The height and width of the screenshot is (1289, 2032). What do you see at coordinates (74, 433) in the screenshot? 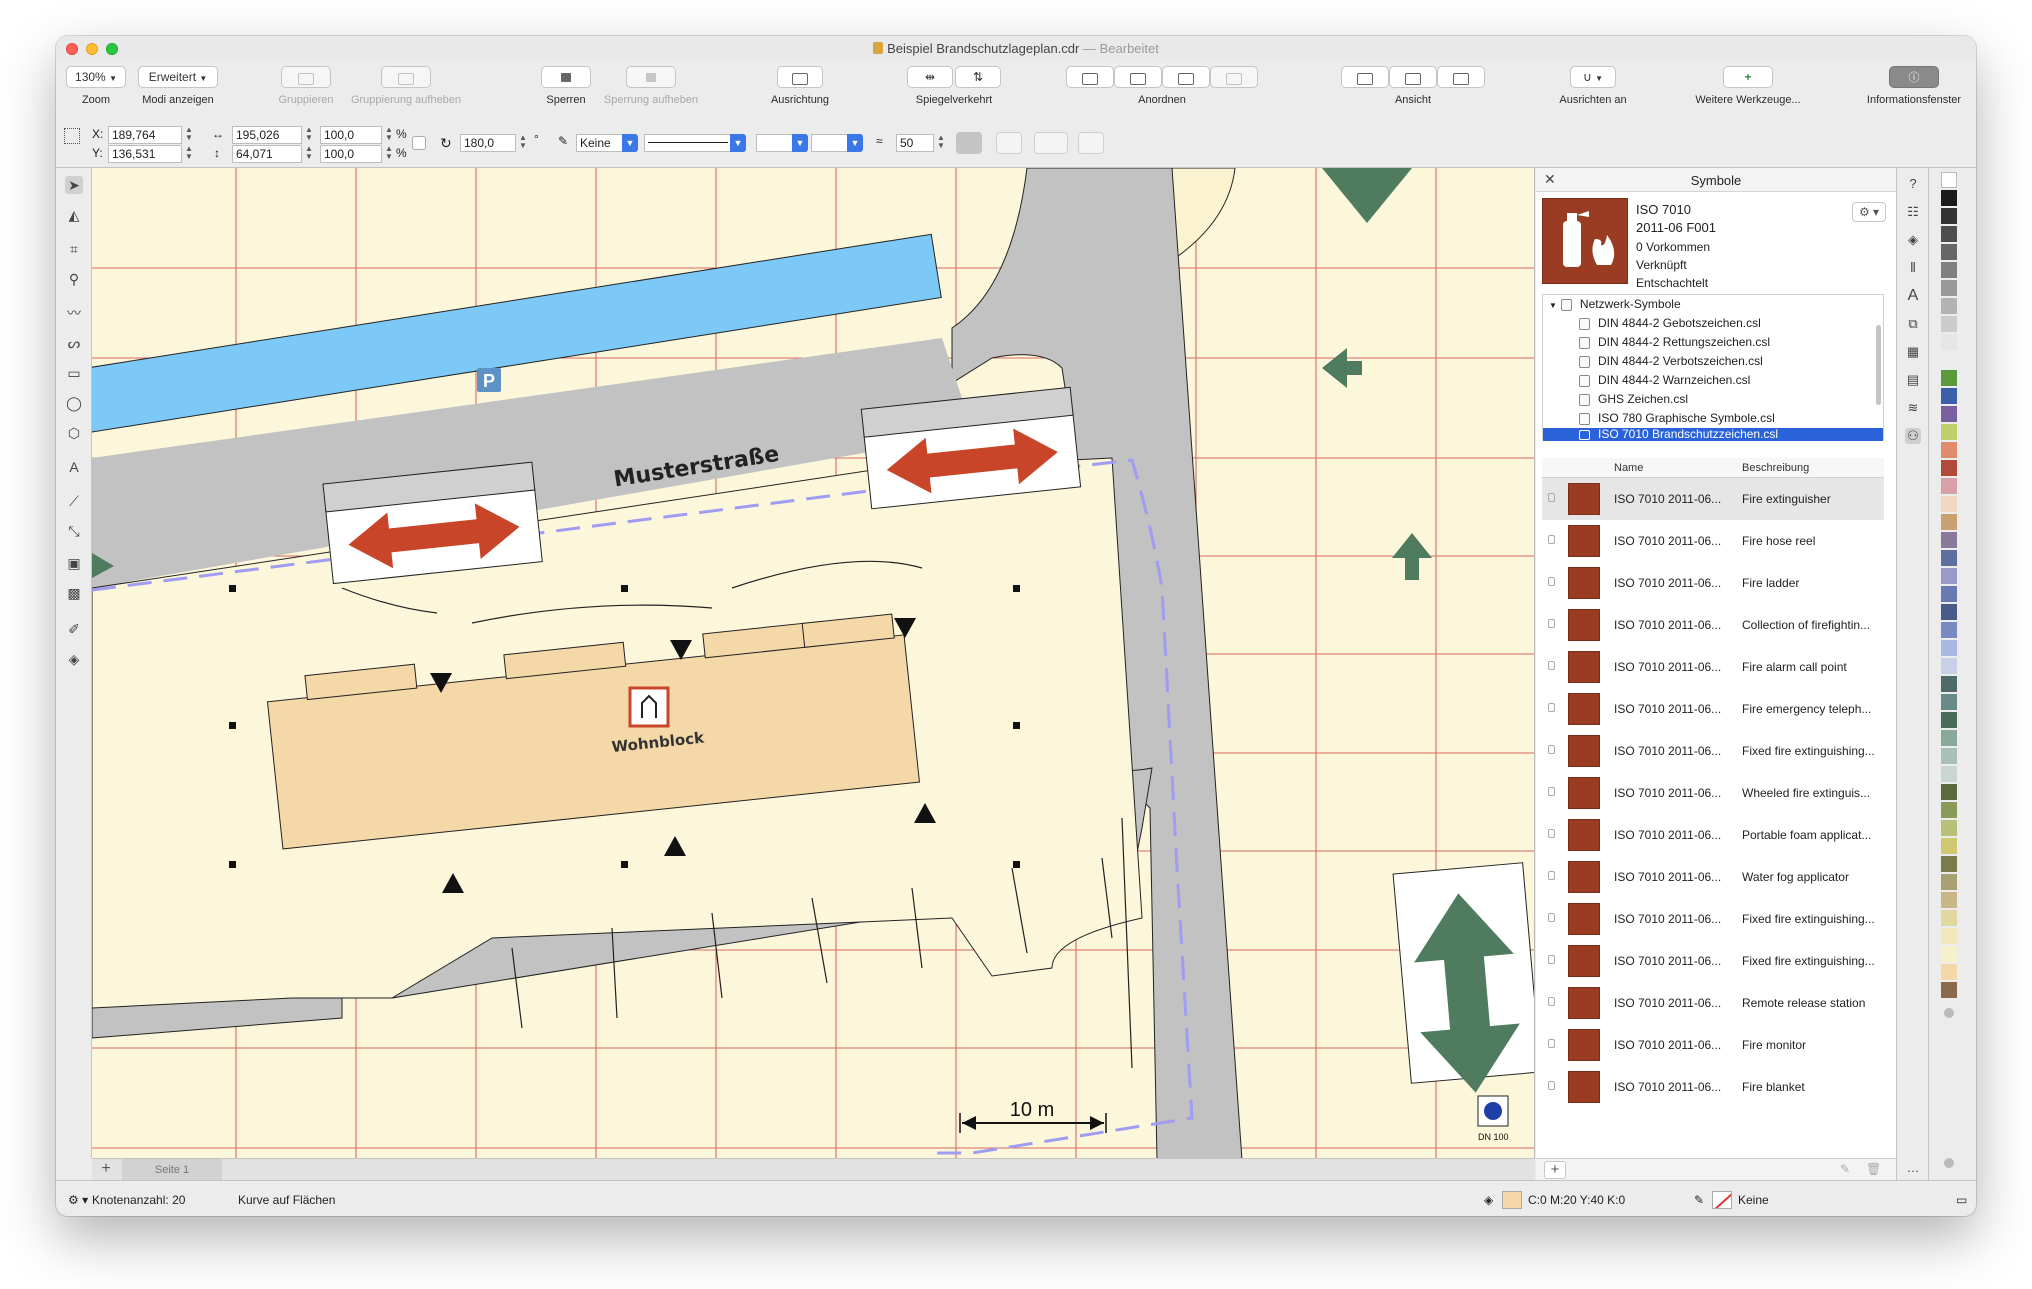
I see `polygon-tool-icon: ⬡` at bounding box center [74, 433].